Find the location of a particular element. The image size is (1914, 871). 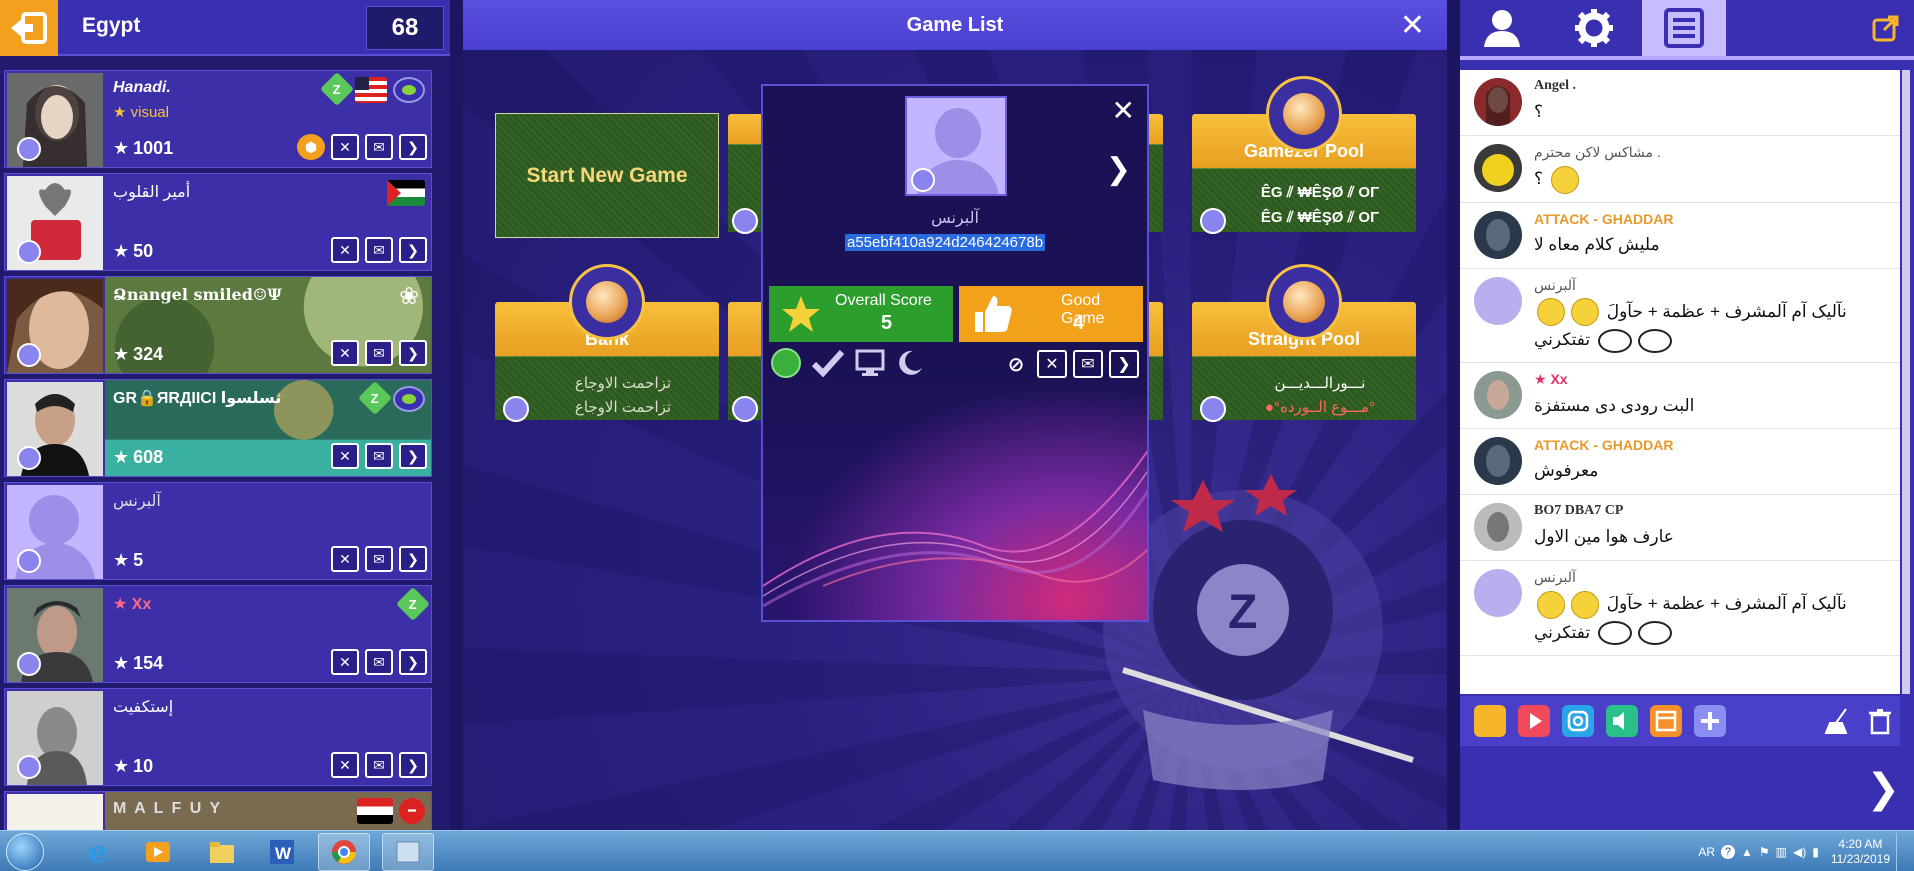

send-button: ❯ is located at coordinates (1883, 789).